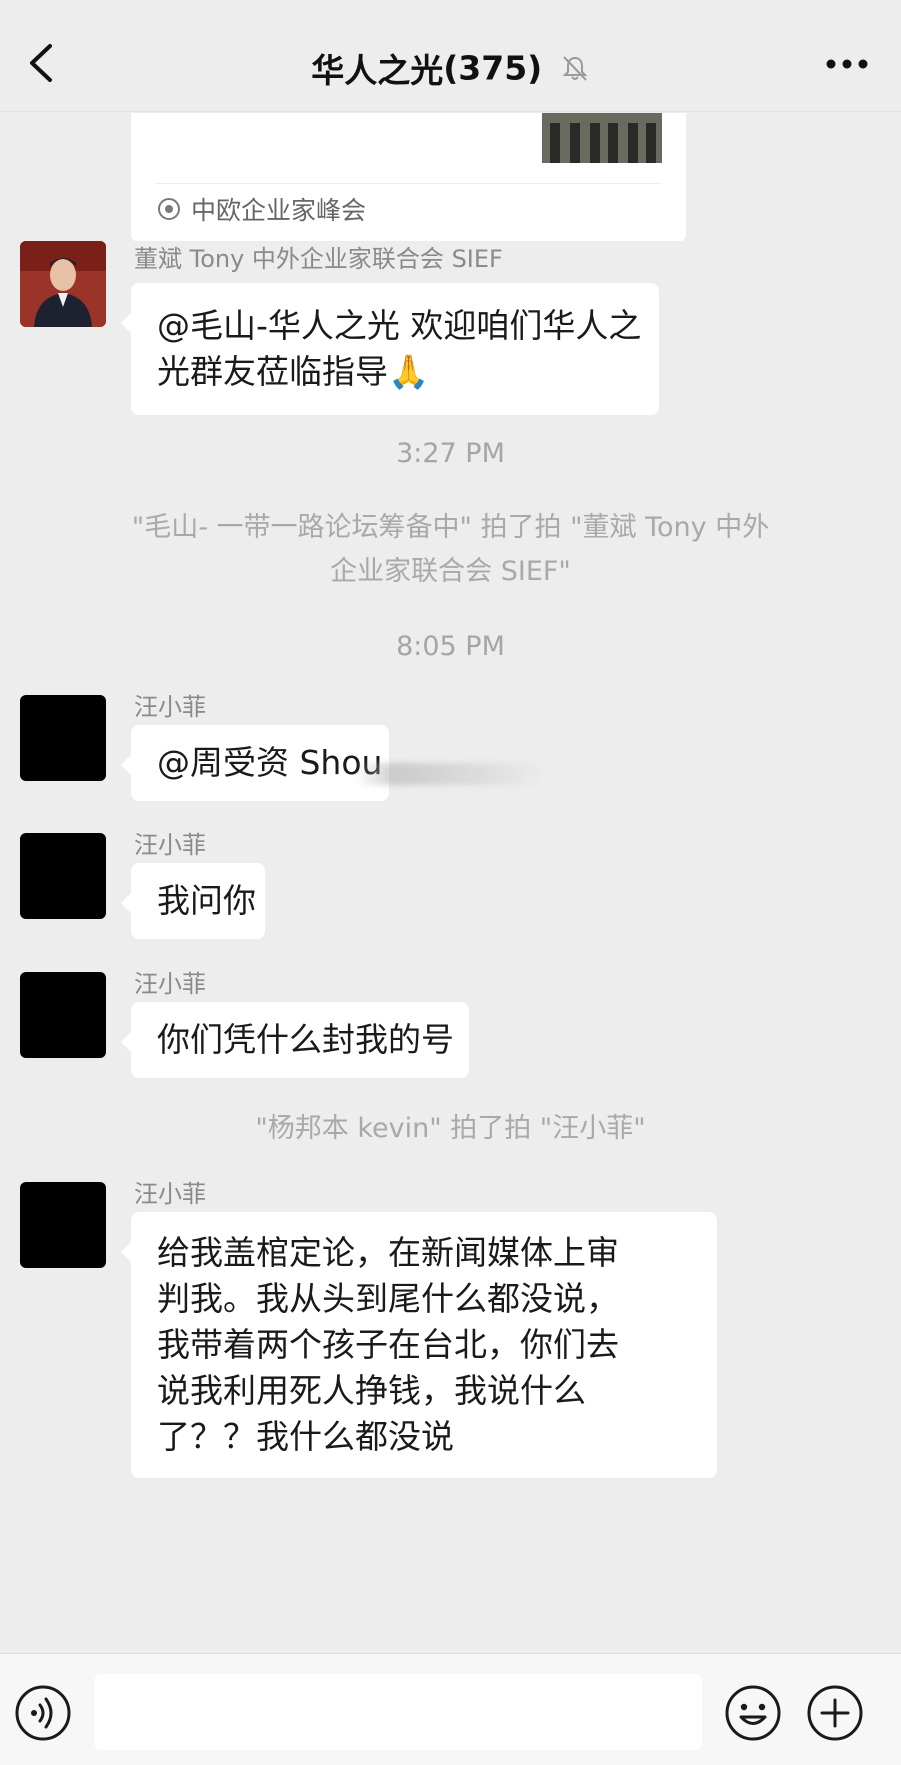  I want to click on more-dots-icon, so click(847, 64).